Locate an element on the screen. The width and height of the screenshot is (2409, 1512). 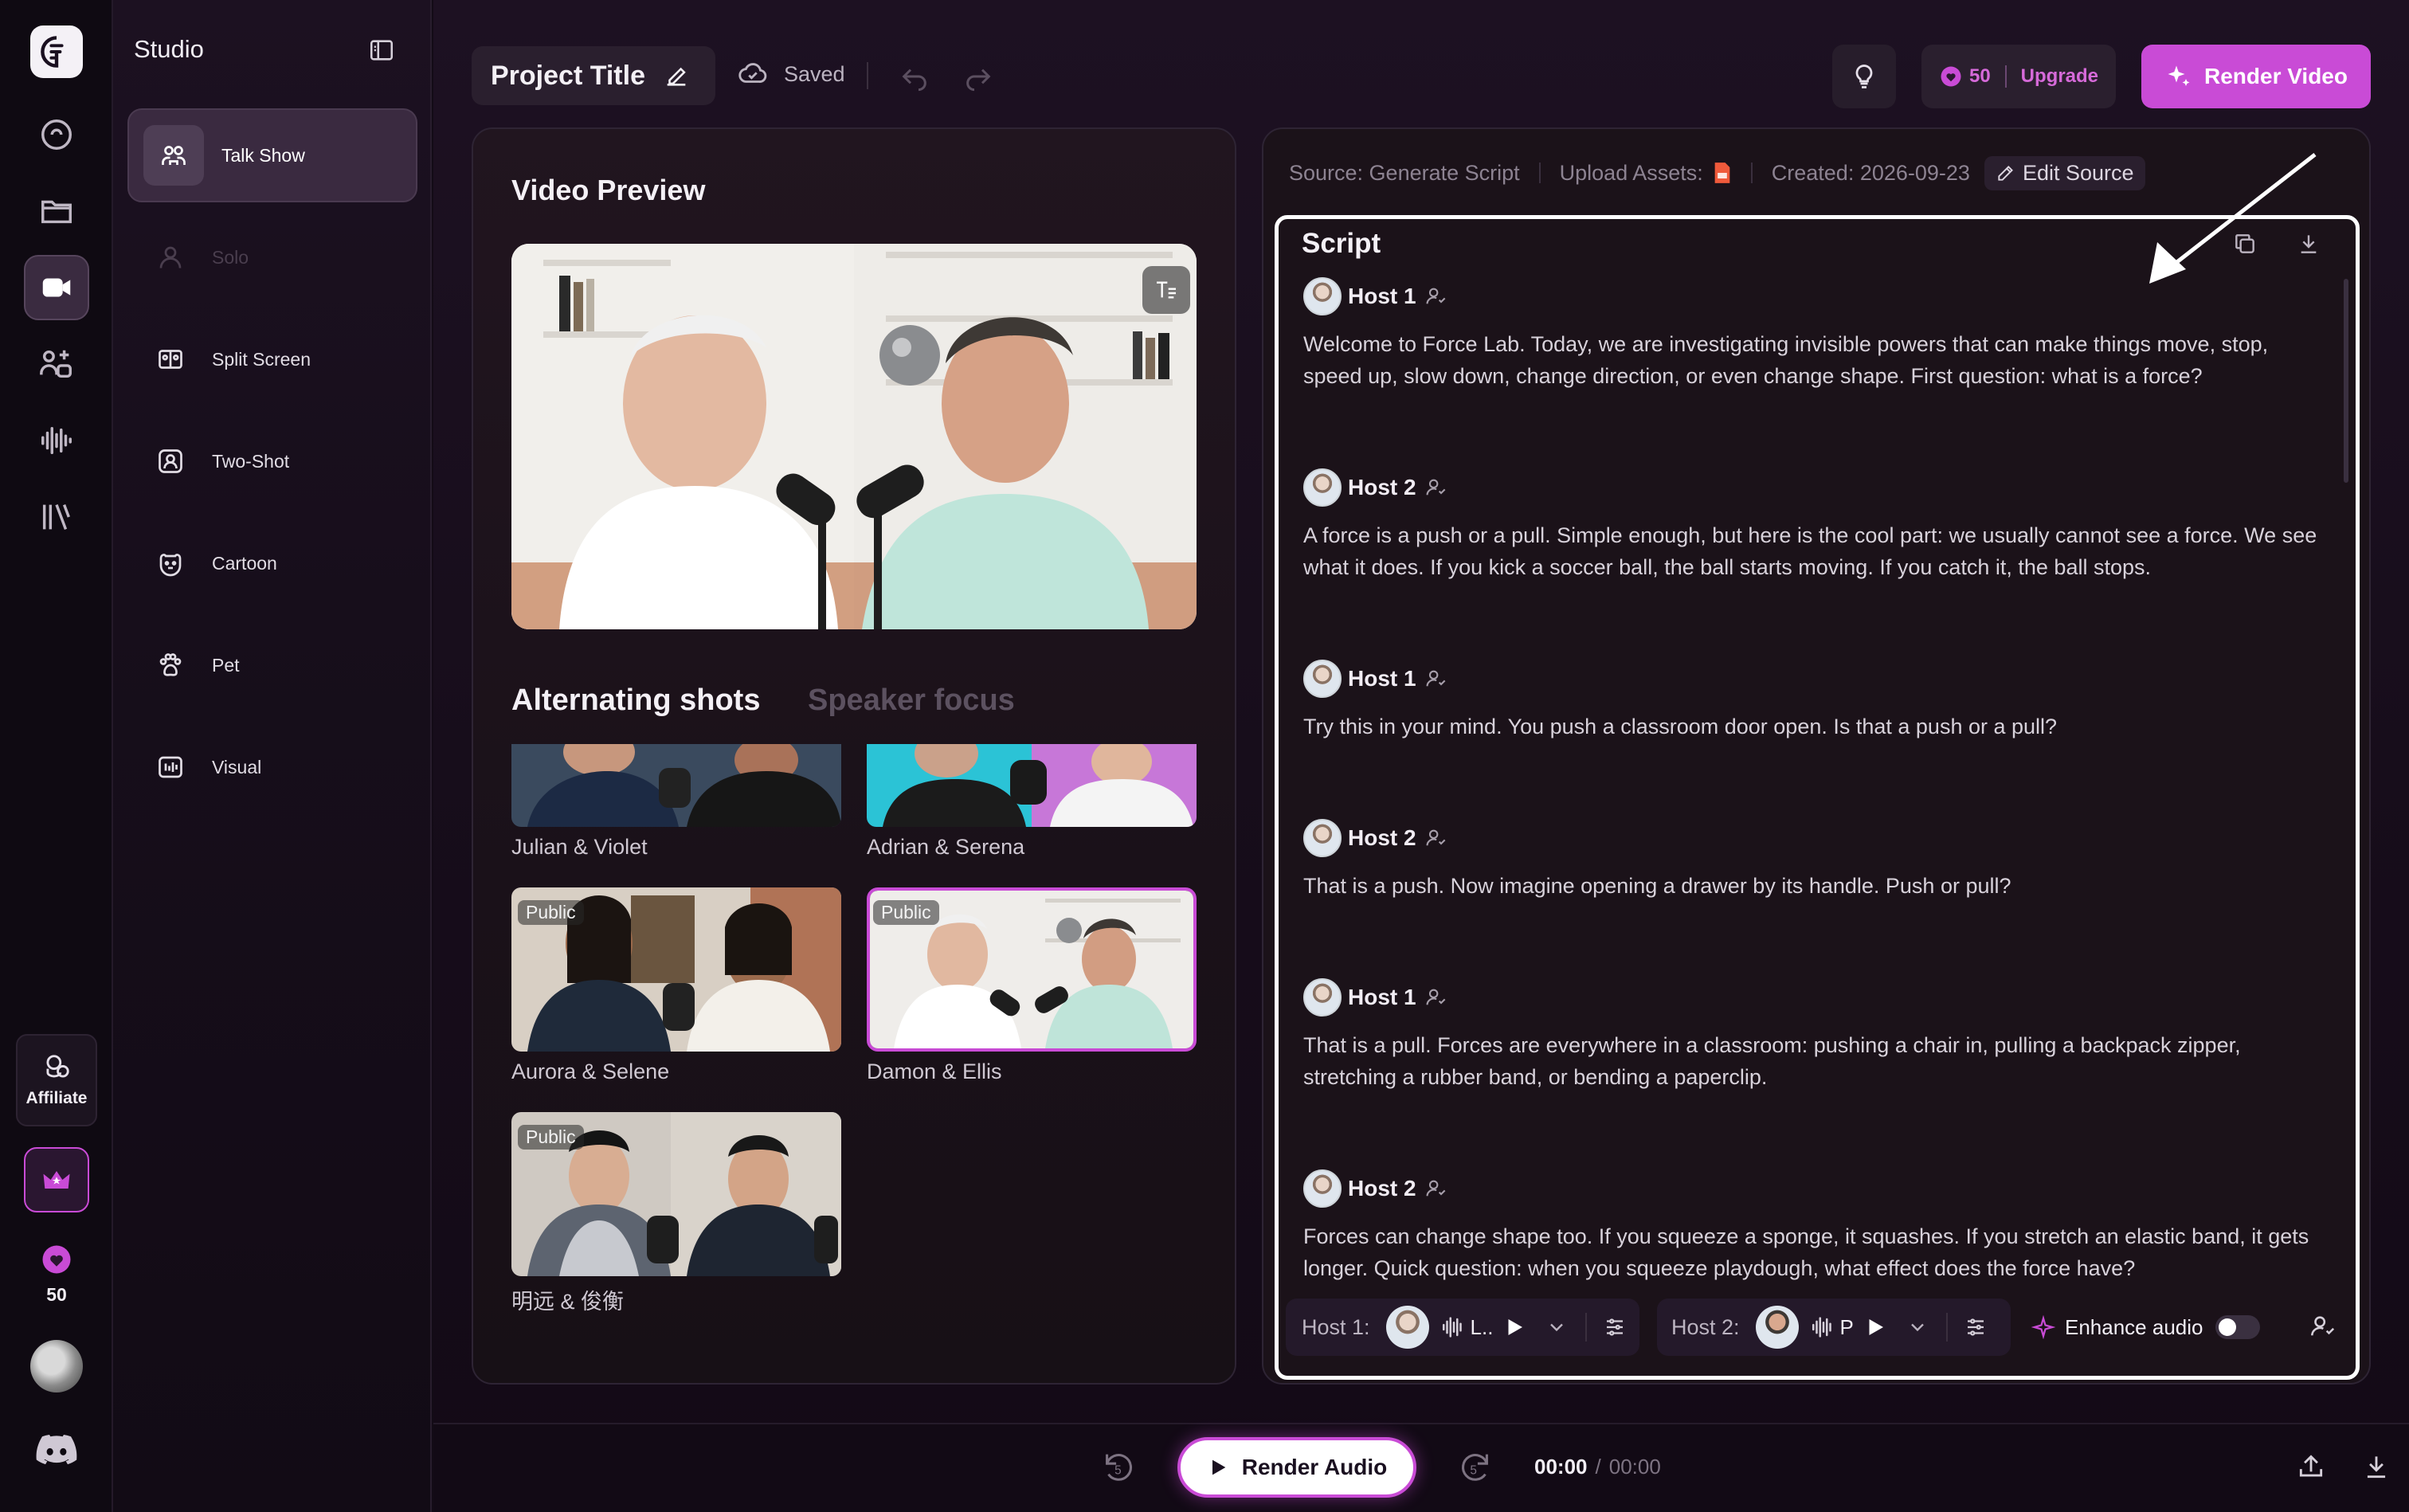
tips-button is located at coordinates (1864, 77).